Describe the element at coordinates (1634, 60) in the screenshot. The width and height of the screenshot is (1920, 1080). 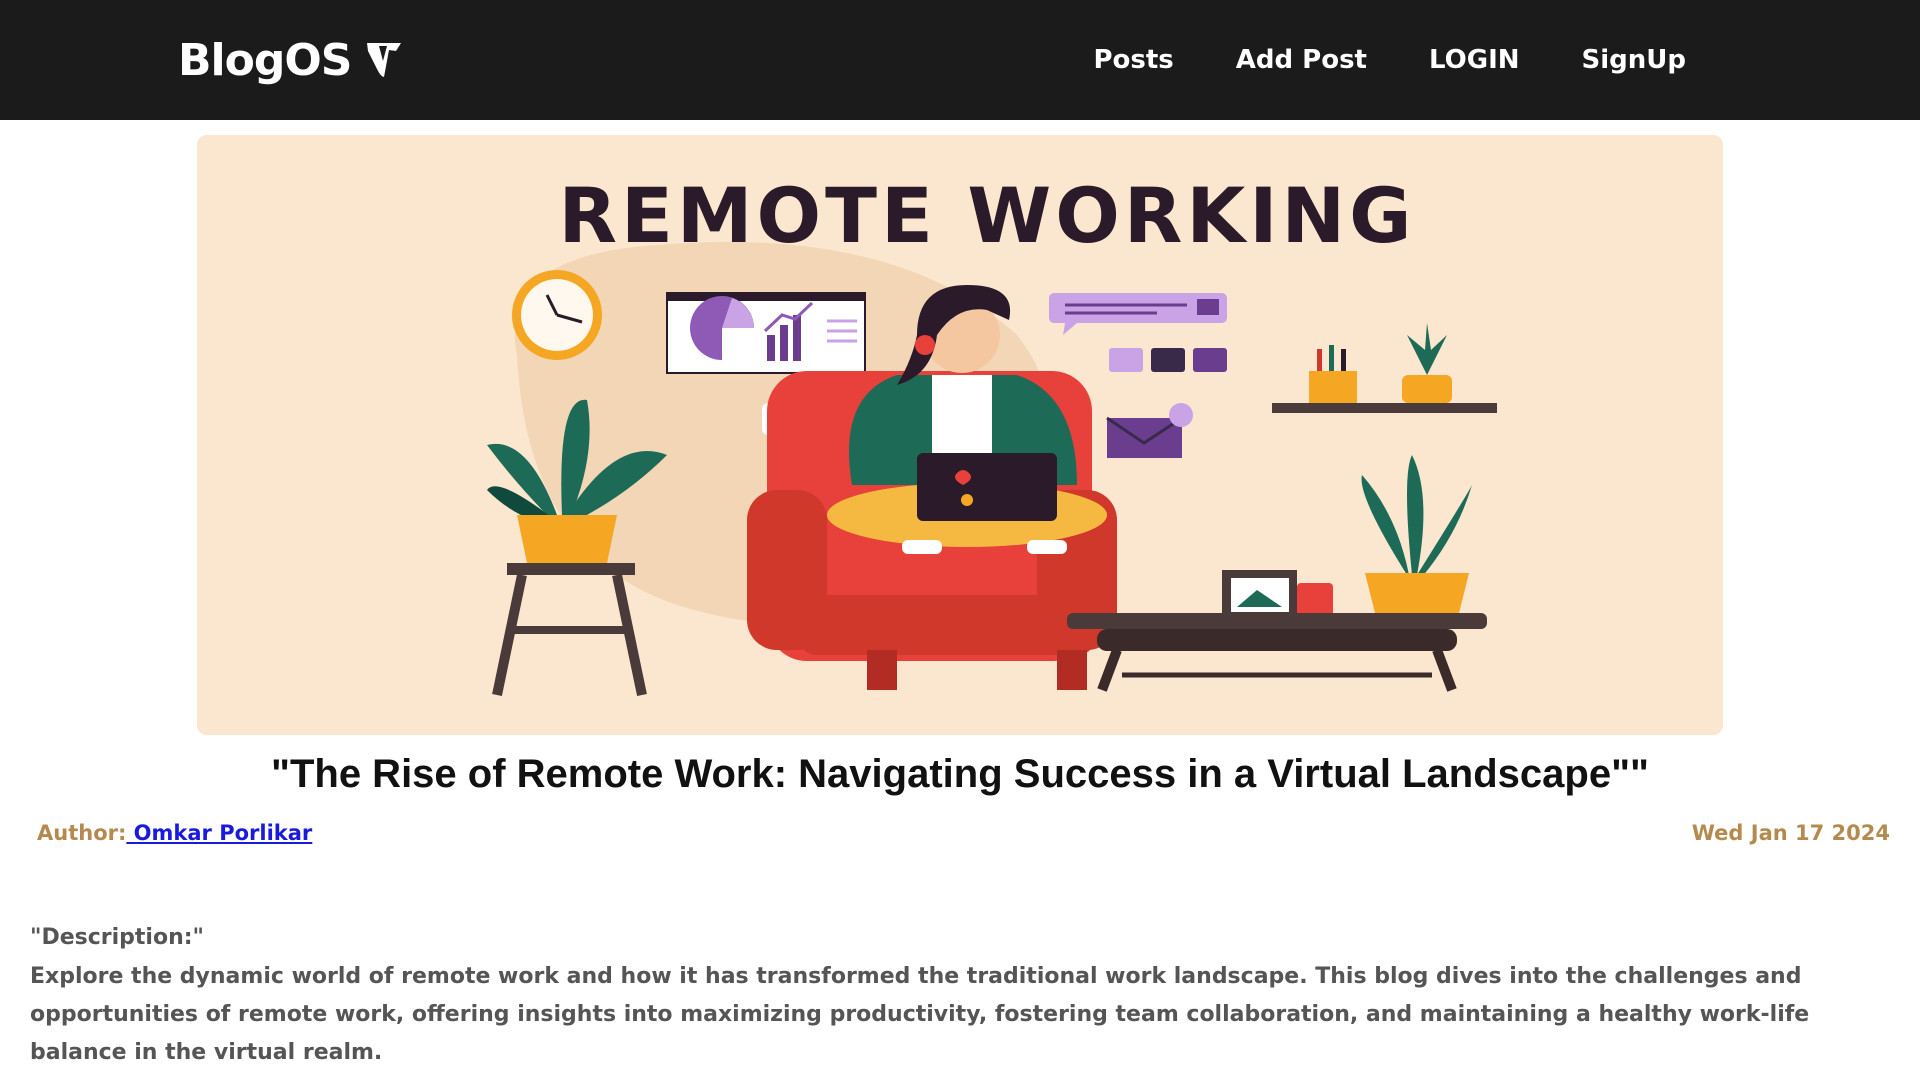
I see `nav-signup-link: SignUp` at that location.